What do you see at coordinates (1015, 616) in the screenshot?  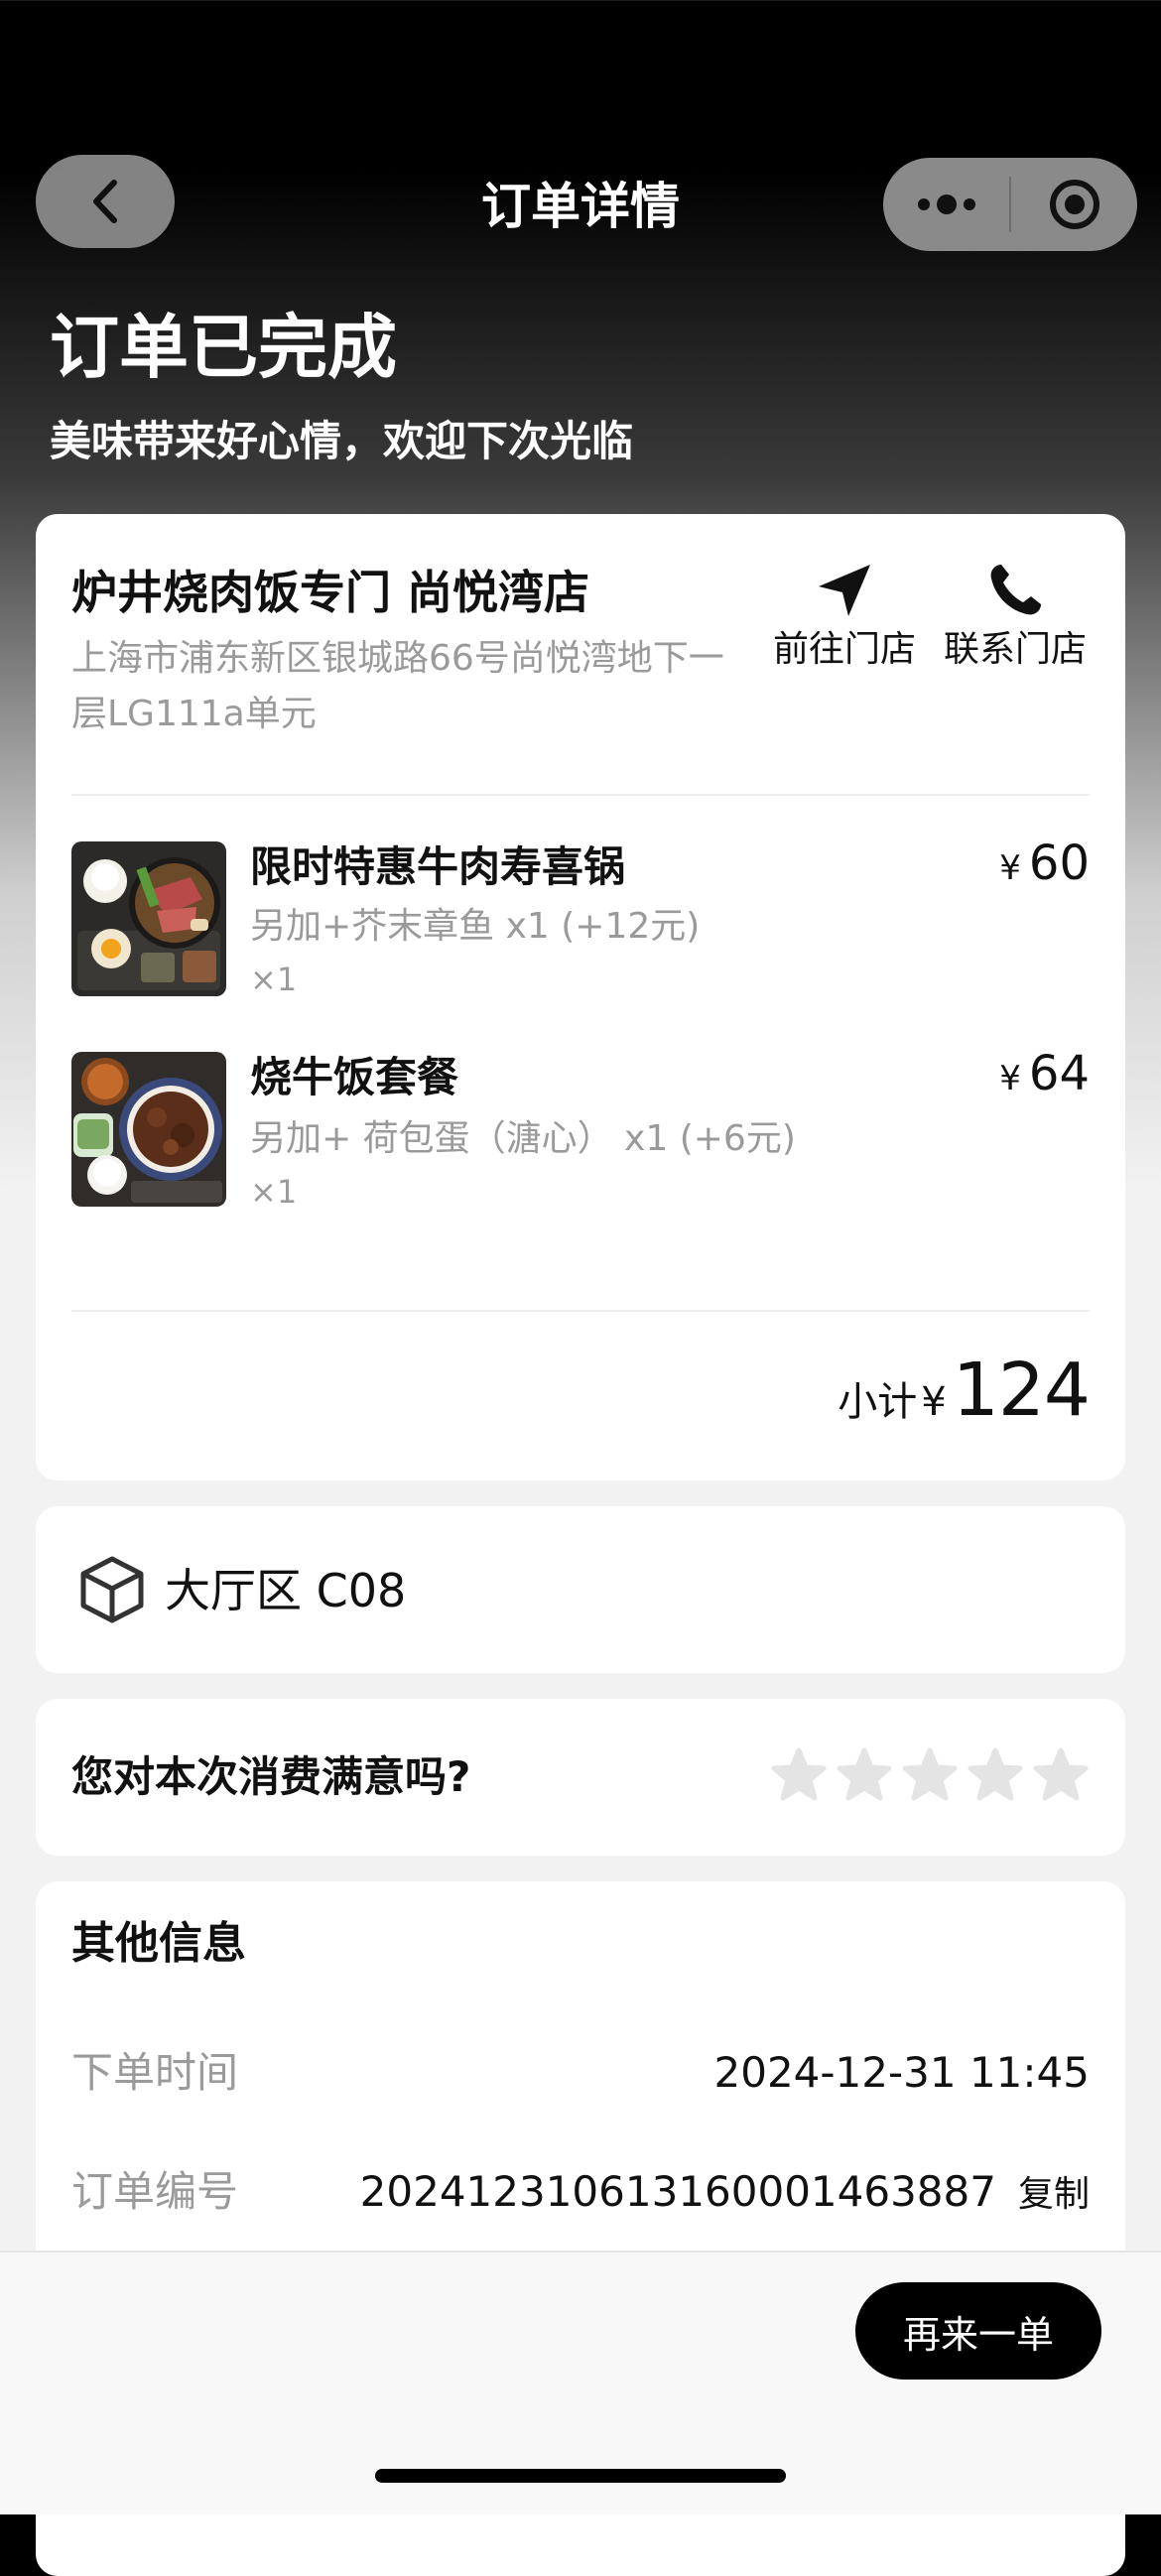 I see `call-store-button: 联系门店` at bounding box center [1015, 616].